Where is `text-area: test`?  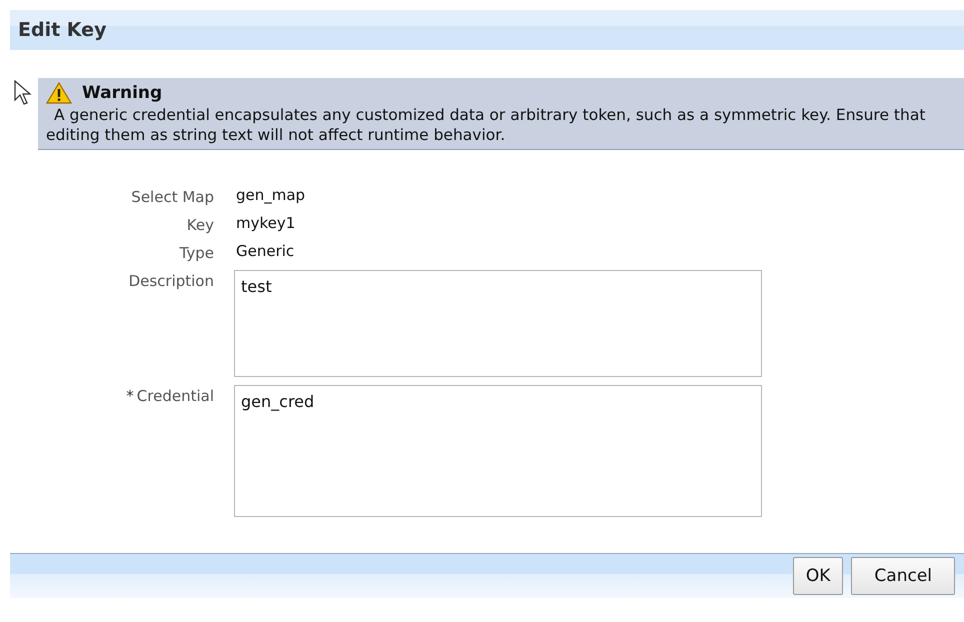
text-area: test is located at coordinates (498, 323).